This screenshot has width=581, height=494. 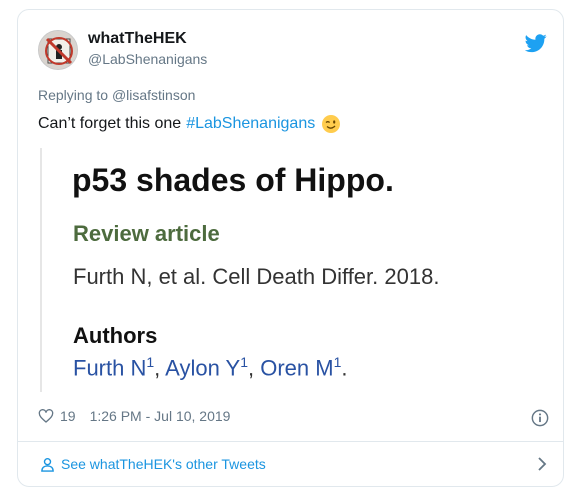 I want to click on article-citation: Furth N, et al. Cell Death Differ. 2018., so click(x=256, y=276).